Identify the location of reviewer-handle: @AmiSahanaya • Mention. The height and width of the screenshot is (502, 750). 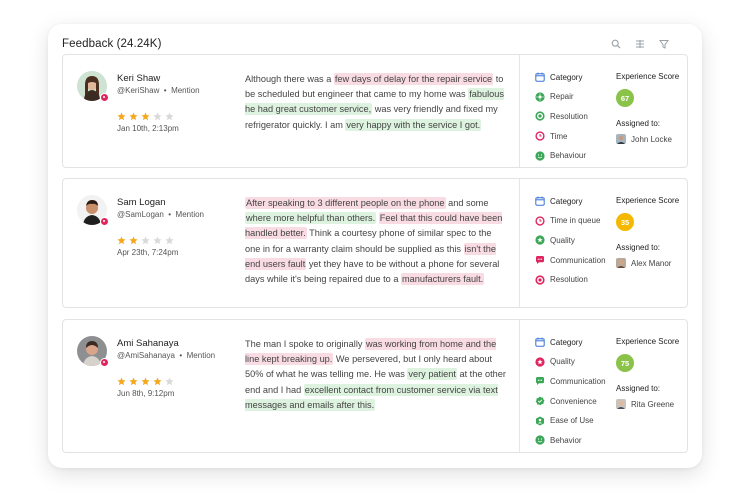
(166, 355).